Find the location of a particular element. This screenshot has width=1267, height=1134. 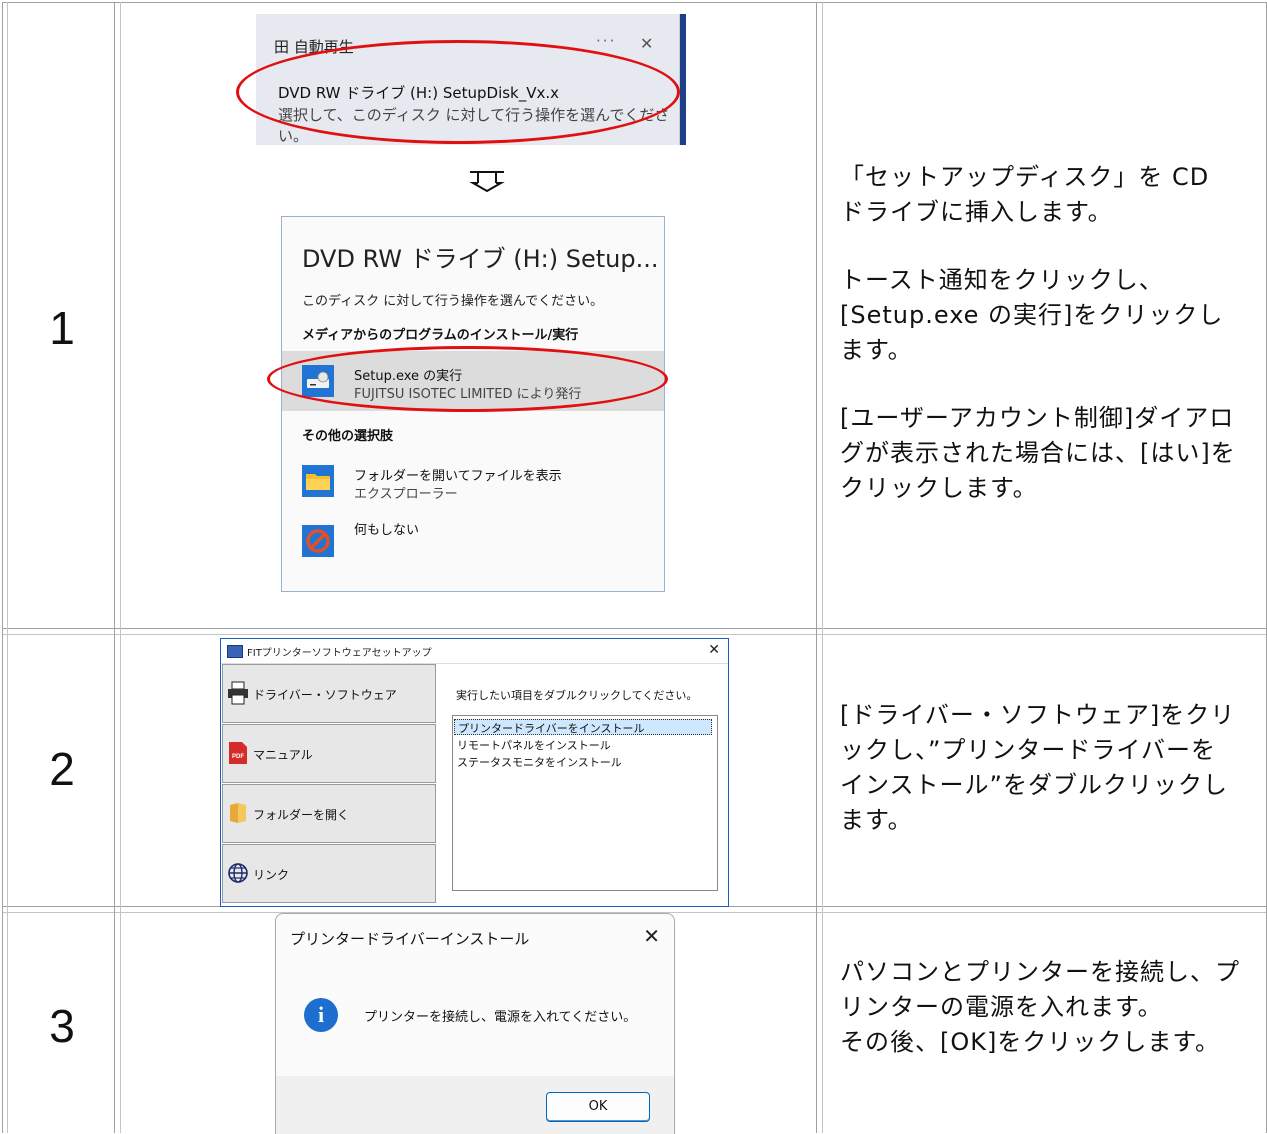

dialog-title: プリンタードライバーインストール is located at coordinates (410, 939).